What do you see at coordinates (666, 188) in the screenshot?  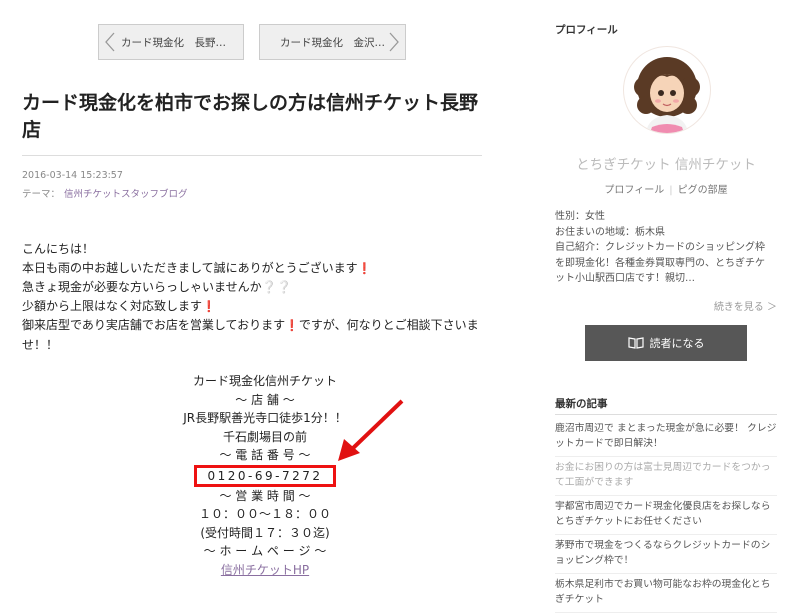 I see `profile-links: プロフィール | ピグの部屋` at bounding box center [666, 188].